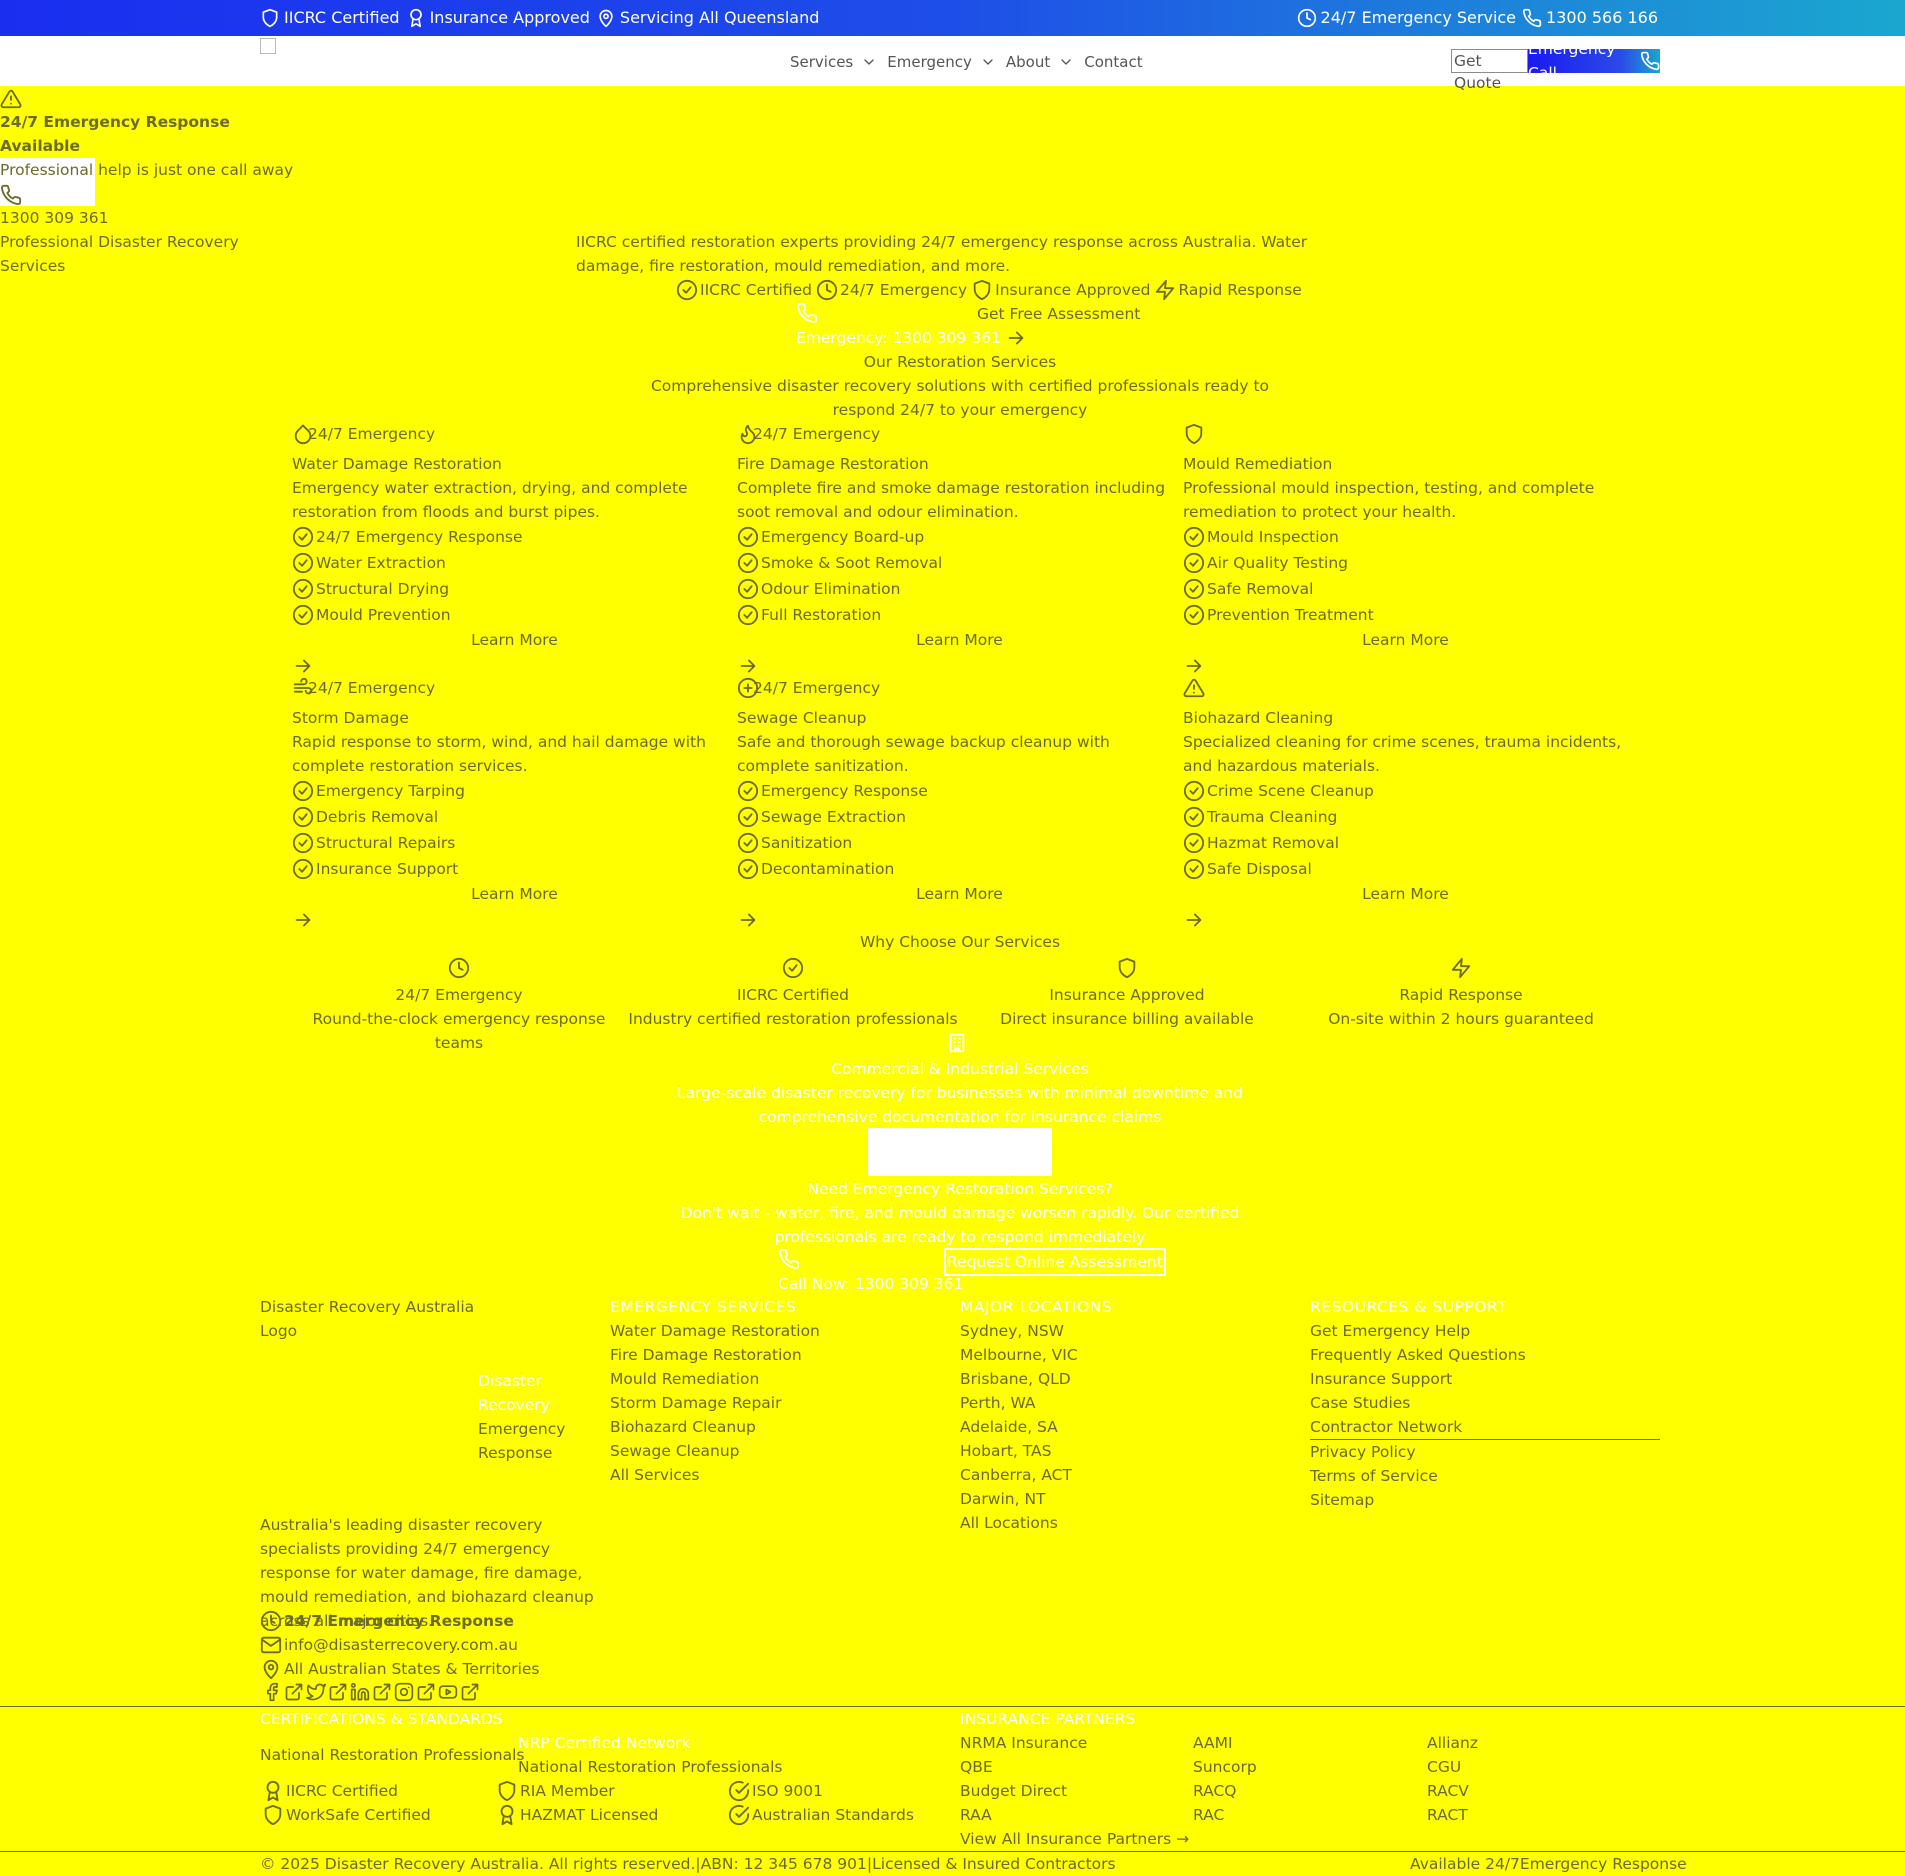  Describe the element at coordinates (1213, 1743) in the screenshot. I see `insurance-partner: AAMI` at that location.